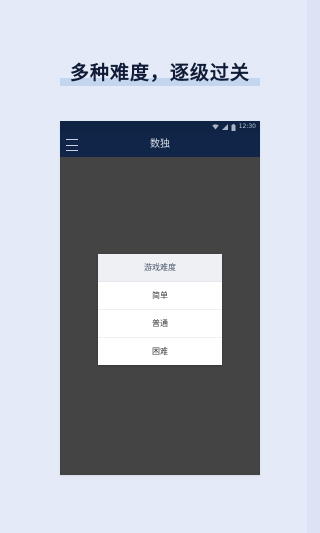 The height and width of the screenshot is (533, 320). What do you see at coordinates (247, 126) in the screenshot?
I see `status-time: 12:30` at bounding box center [247, 126].